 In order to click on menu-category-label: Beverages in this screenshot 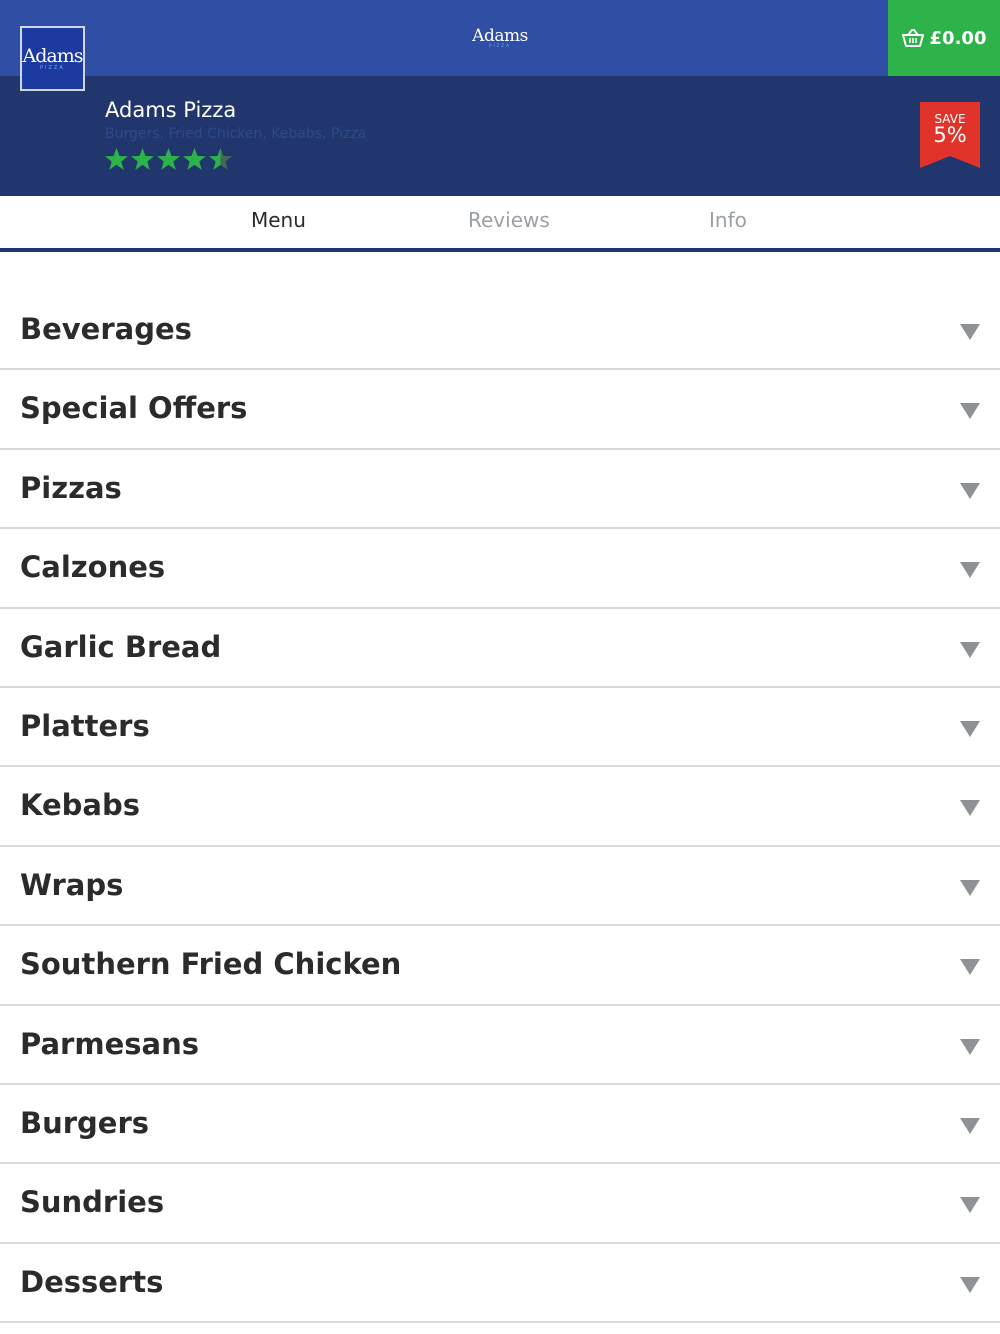, I will do `click(106, 329)`.